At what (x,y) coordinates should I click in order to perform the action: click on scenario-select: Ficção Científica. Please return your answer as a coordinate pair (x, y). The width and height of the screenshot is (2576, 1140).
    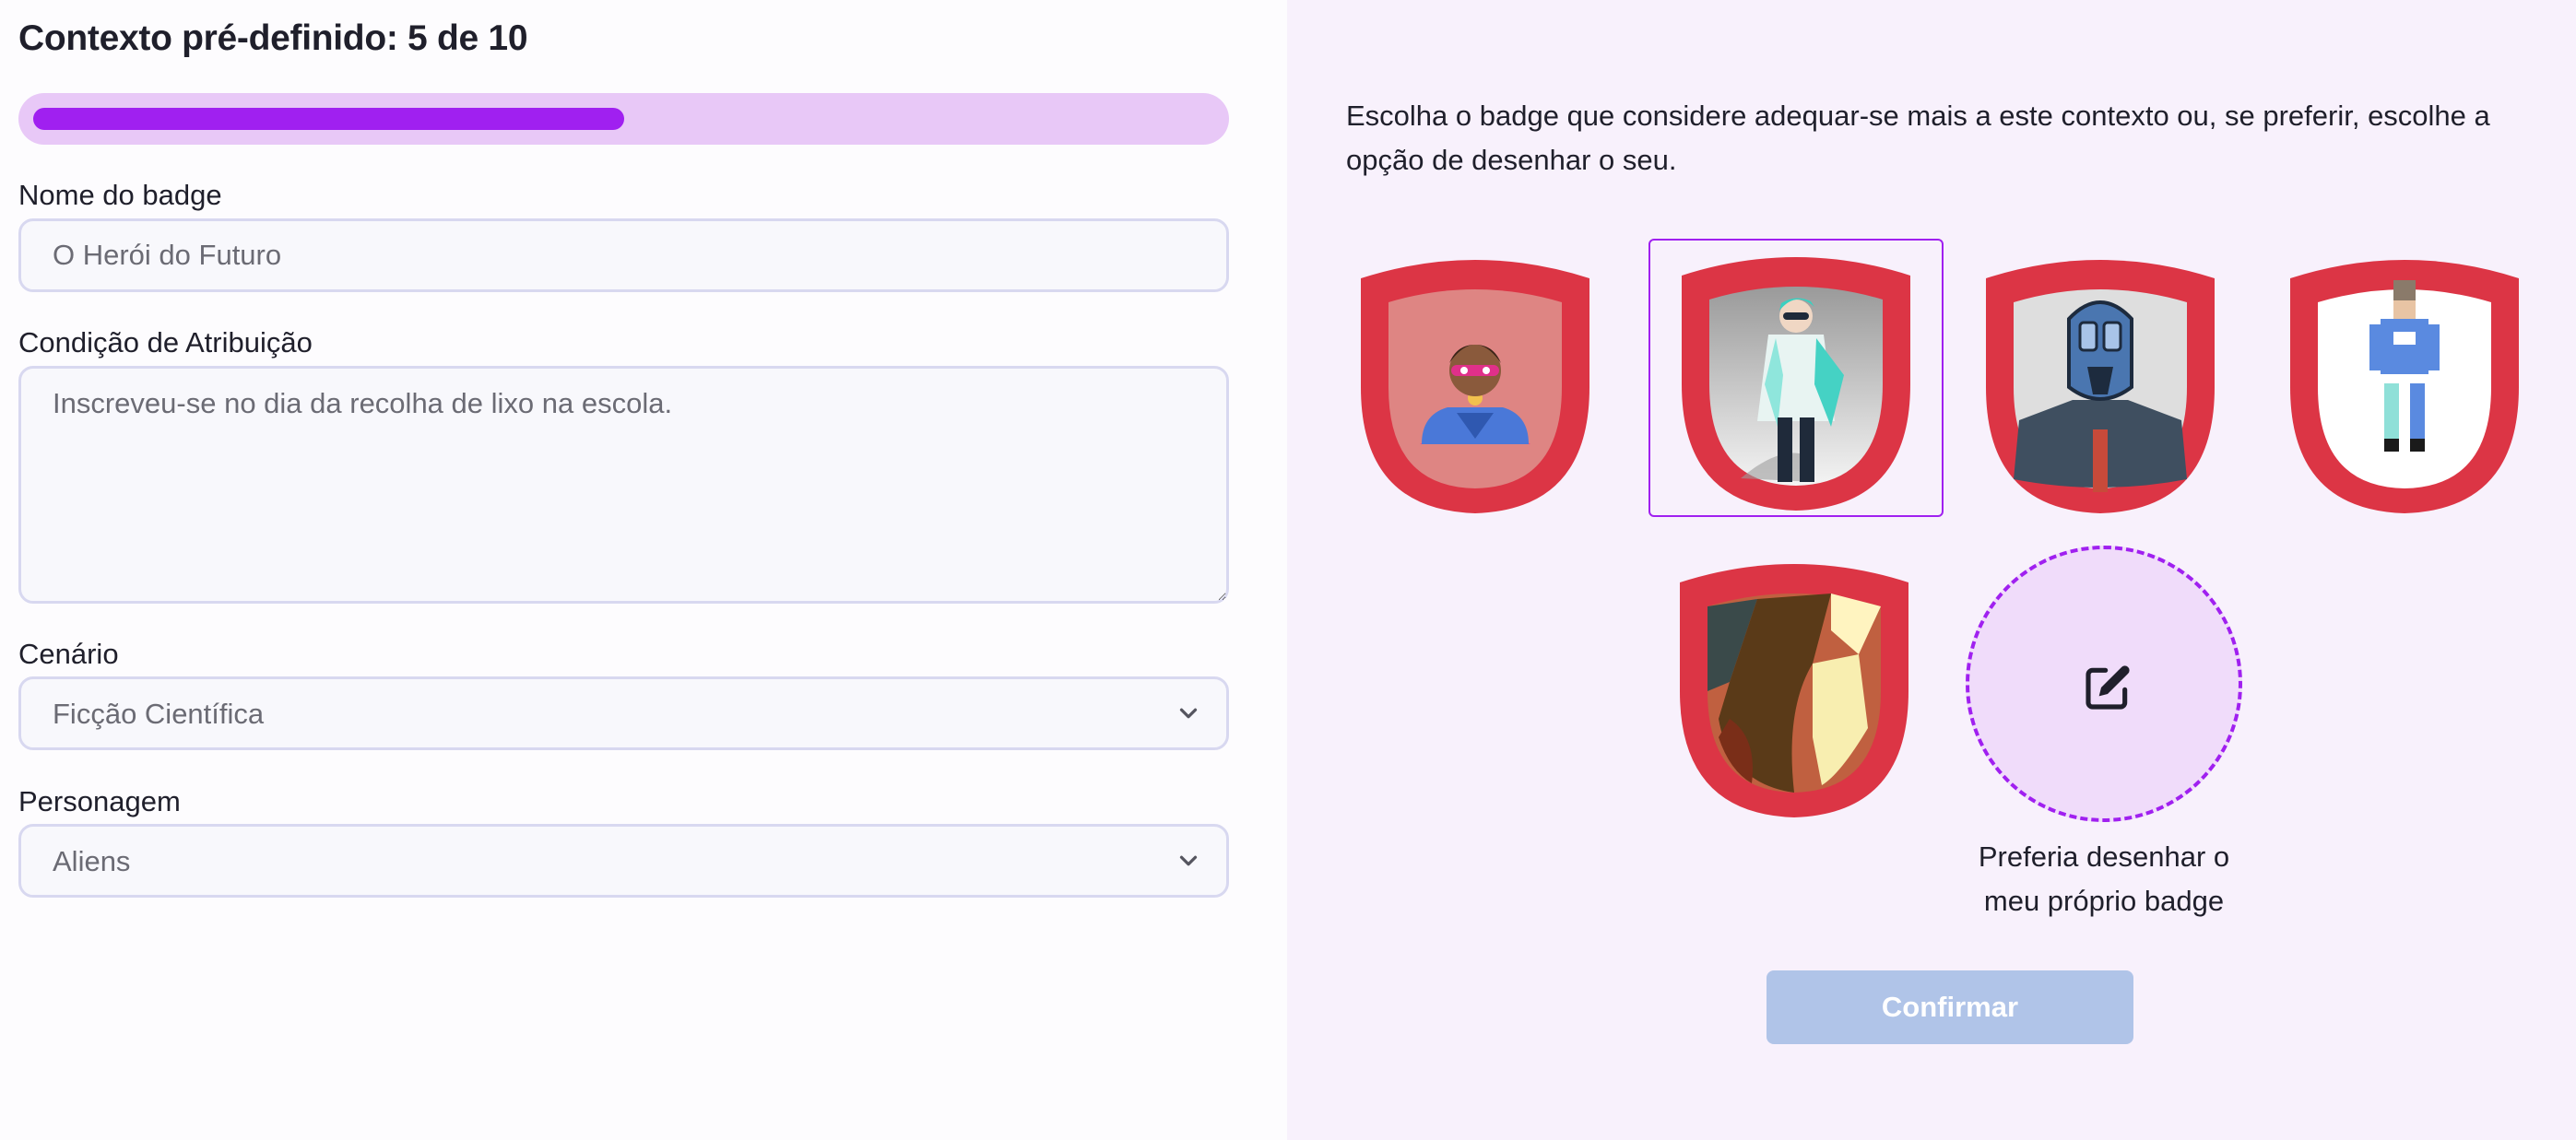
    Looking at the image, I should click on (623, 713).